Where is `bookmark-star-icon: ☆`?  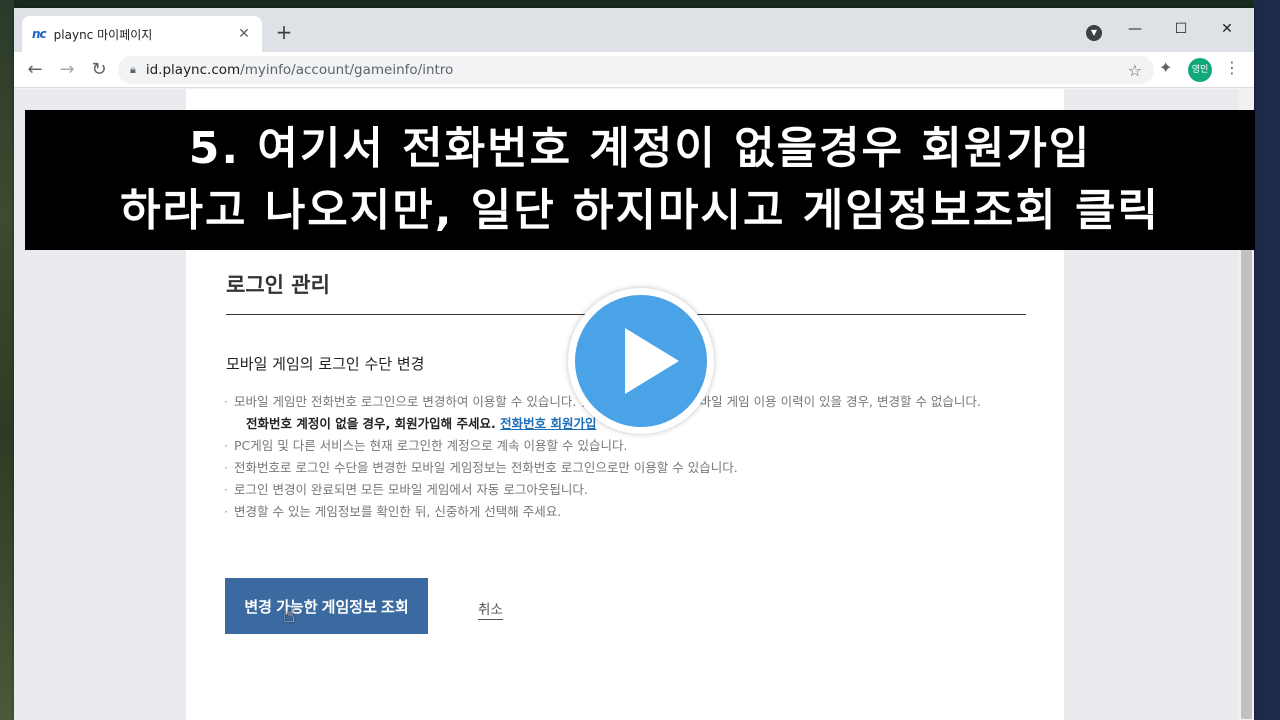
bookmark-star-icon: ☆ is located at coordinates (1135, 70).